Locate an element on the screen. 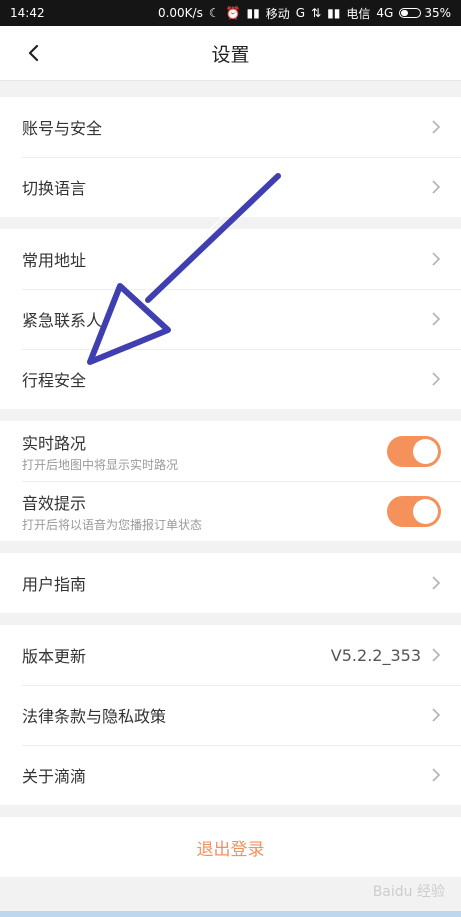 This screenshot has height=917, width=461. settings-row-legal-privacy: 法律条款与隐私政策 is located at coordinates (230, 715).